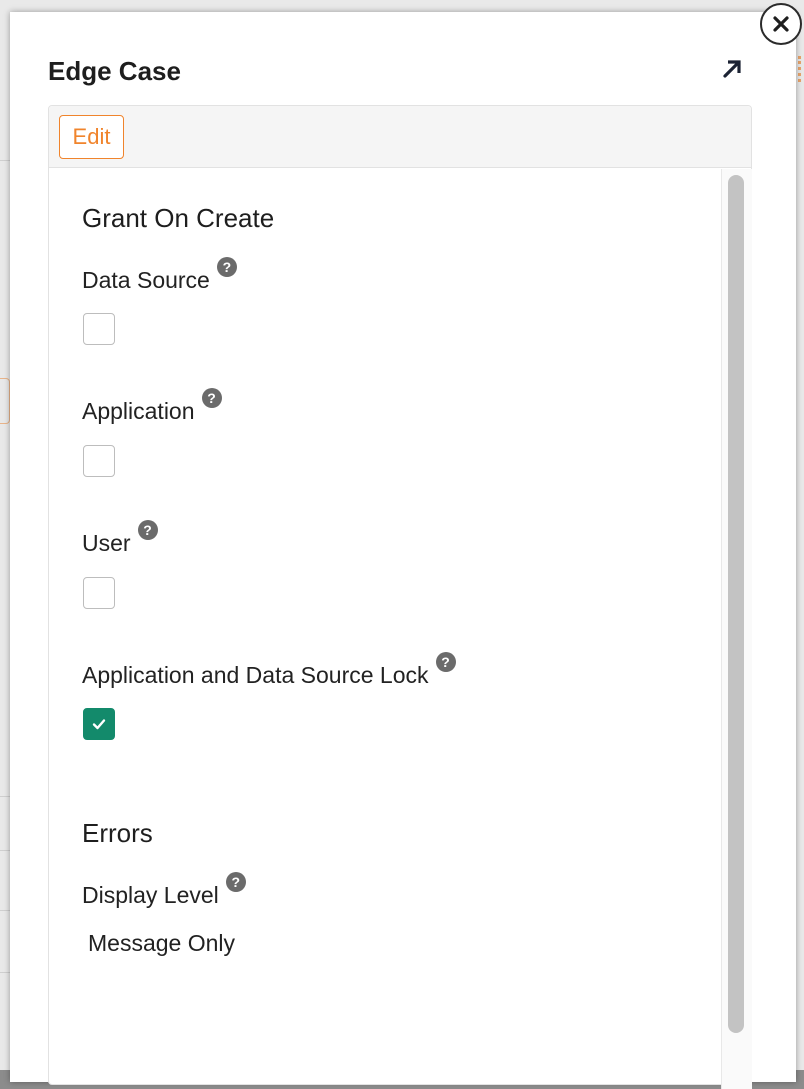 The width and height of the screenshot is (804, 1089). What do you see at coordinates (91, 137) in the screenshot?
I see `edit-button: Edit` at bounding box center [91, 137].